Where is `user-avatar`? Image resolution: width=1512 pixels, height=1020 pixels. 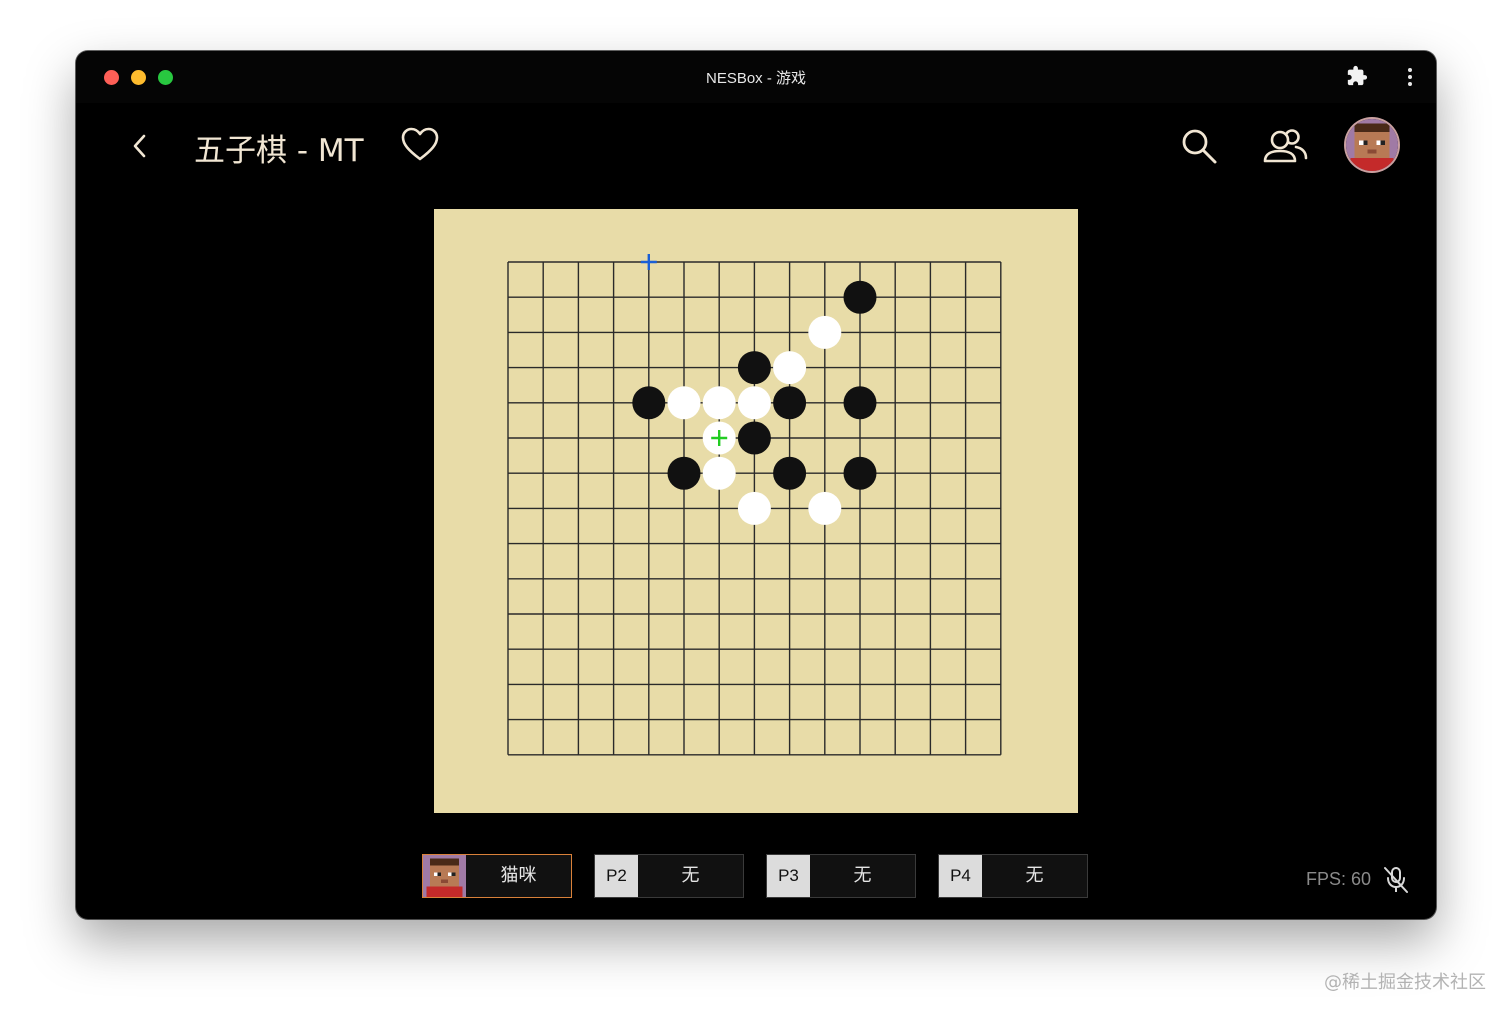
user-avatar is located at coordinates (1372, 145).